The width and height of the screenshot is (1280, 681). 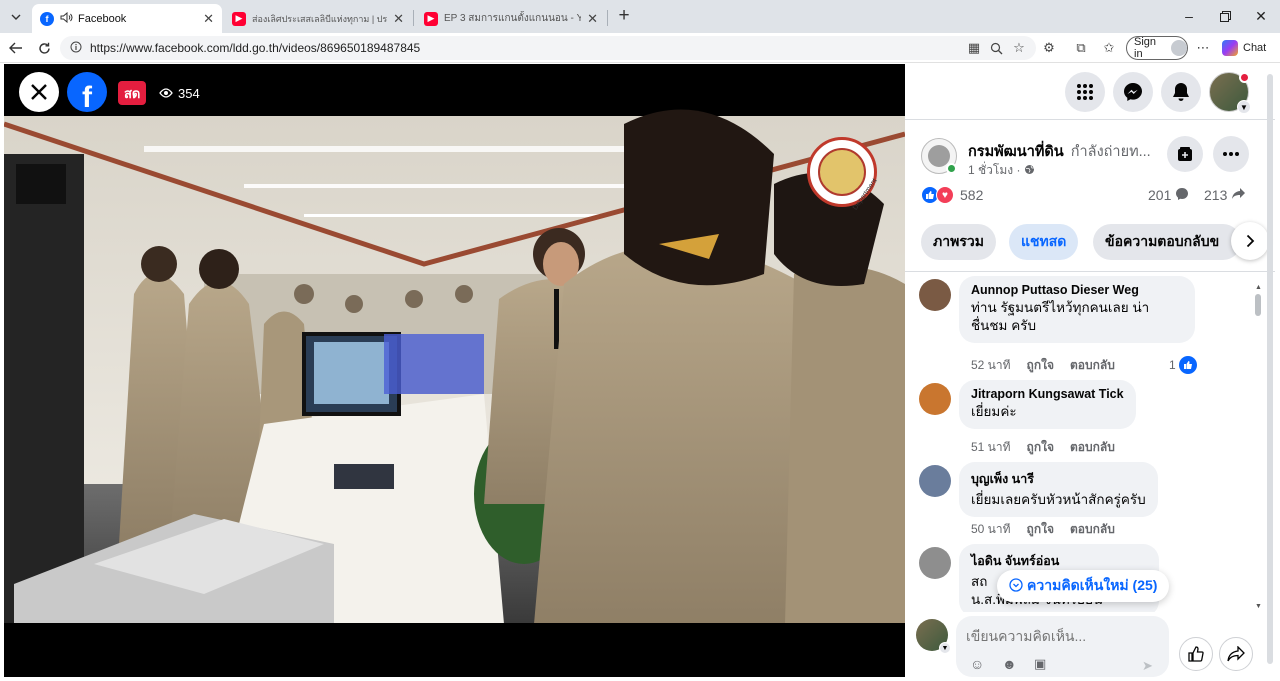 What do you see at coordinates (624, 15) in the screenshot?
I see `new-tab-button: +` at bounding box center [624, 15].